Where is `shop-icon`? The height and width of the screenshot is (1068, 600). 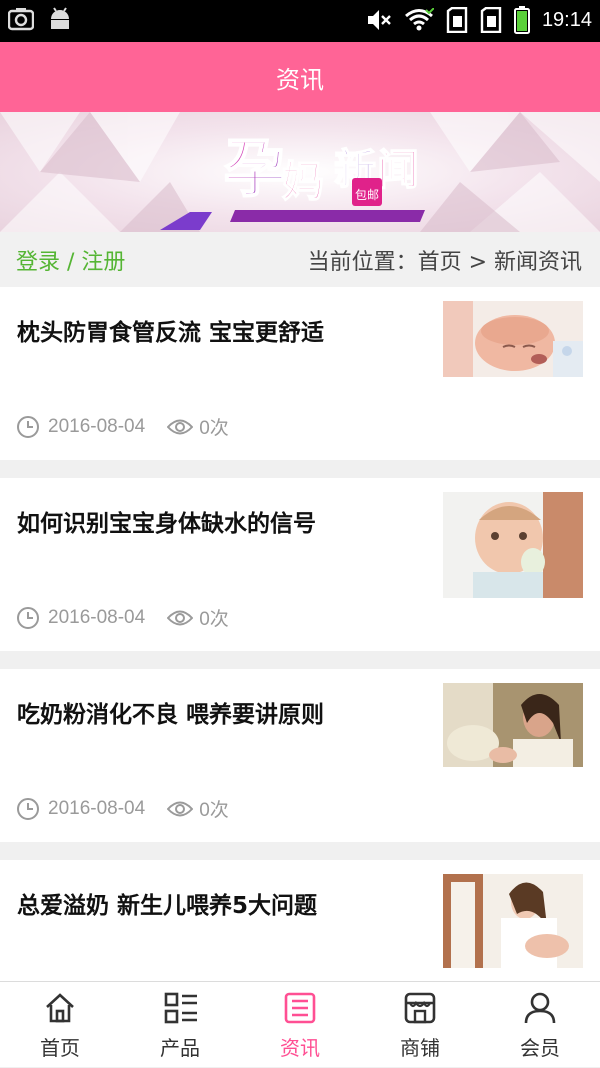
shop-icon is located at coordinates (420, 1008).